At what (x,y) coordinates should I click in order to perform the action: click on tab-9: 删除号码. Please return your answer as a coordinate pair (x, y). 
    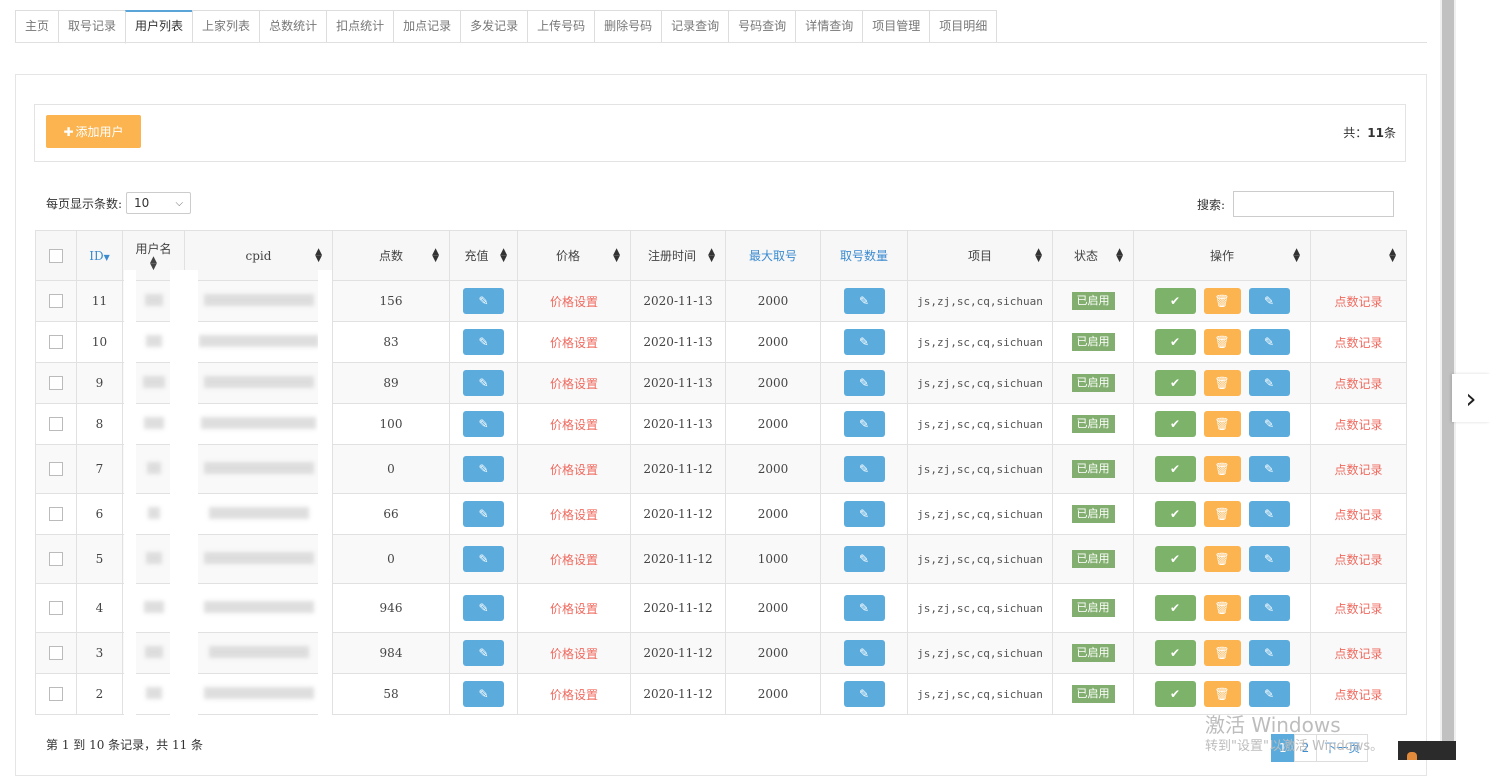
    Looking at the image, I should click on (628, 26).